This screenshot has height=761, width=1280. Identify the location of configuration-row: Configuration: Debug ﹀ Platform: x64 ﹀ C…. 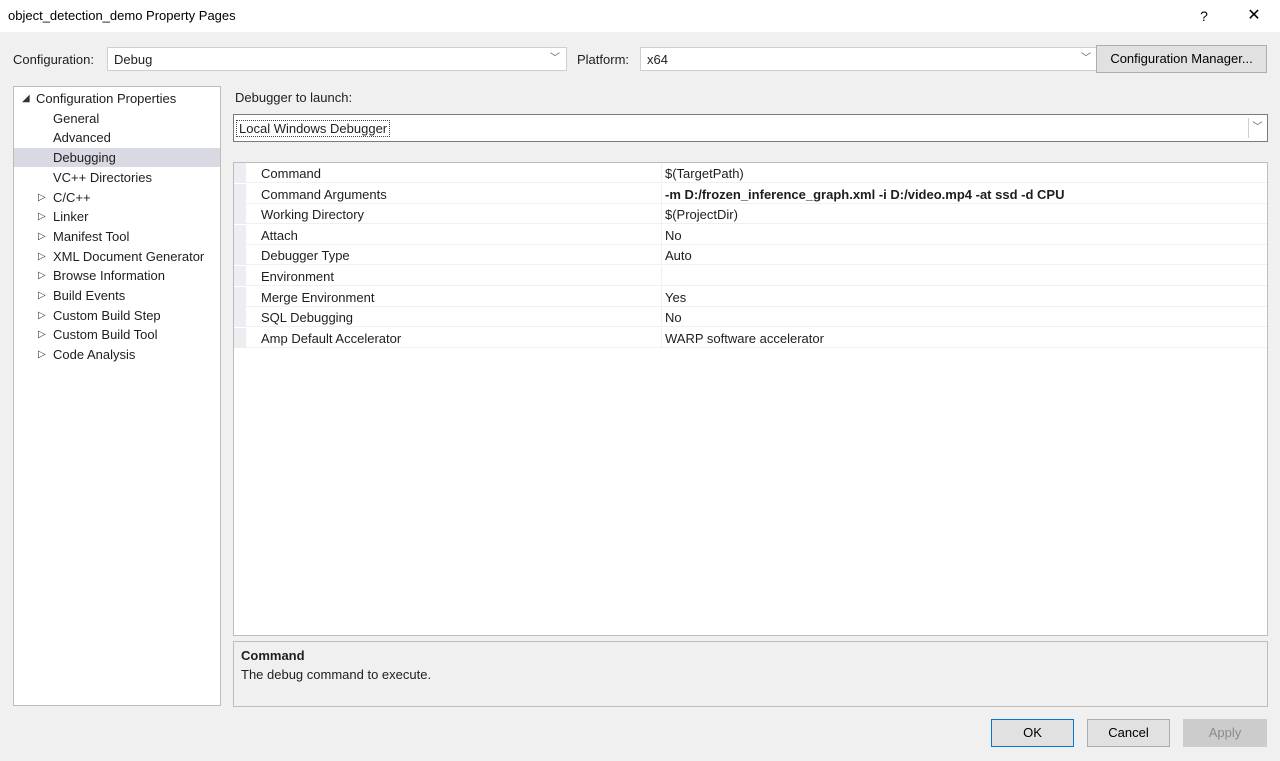
(640, 59).